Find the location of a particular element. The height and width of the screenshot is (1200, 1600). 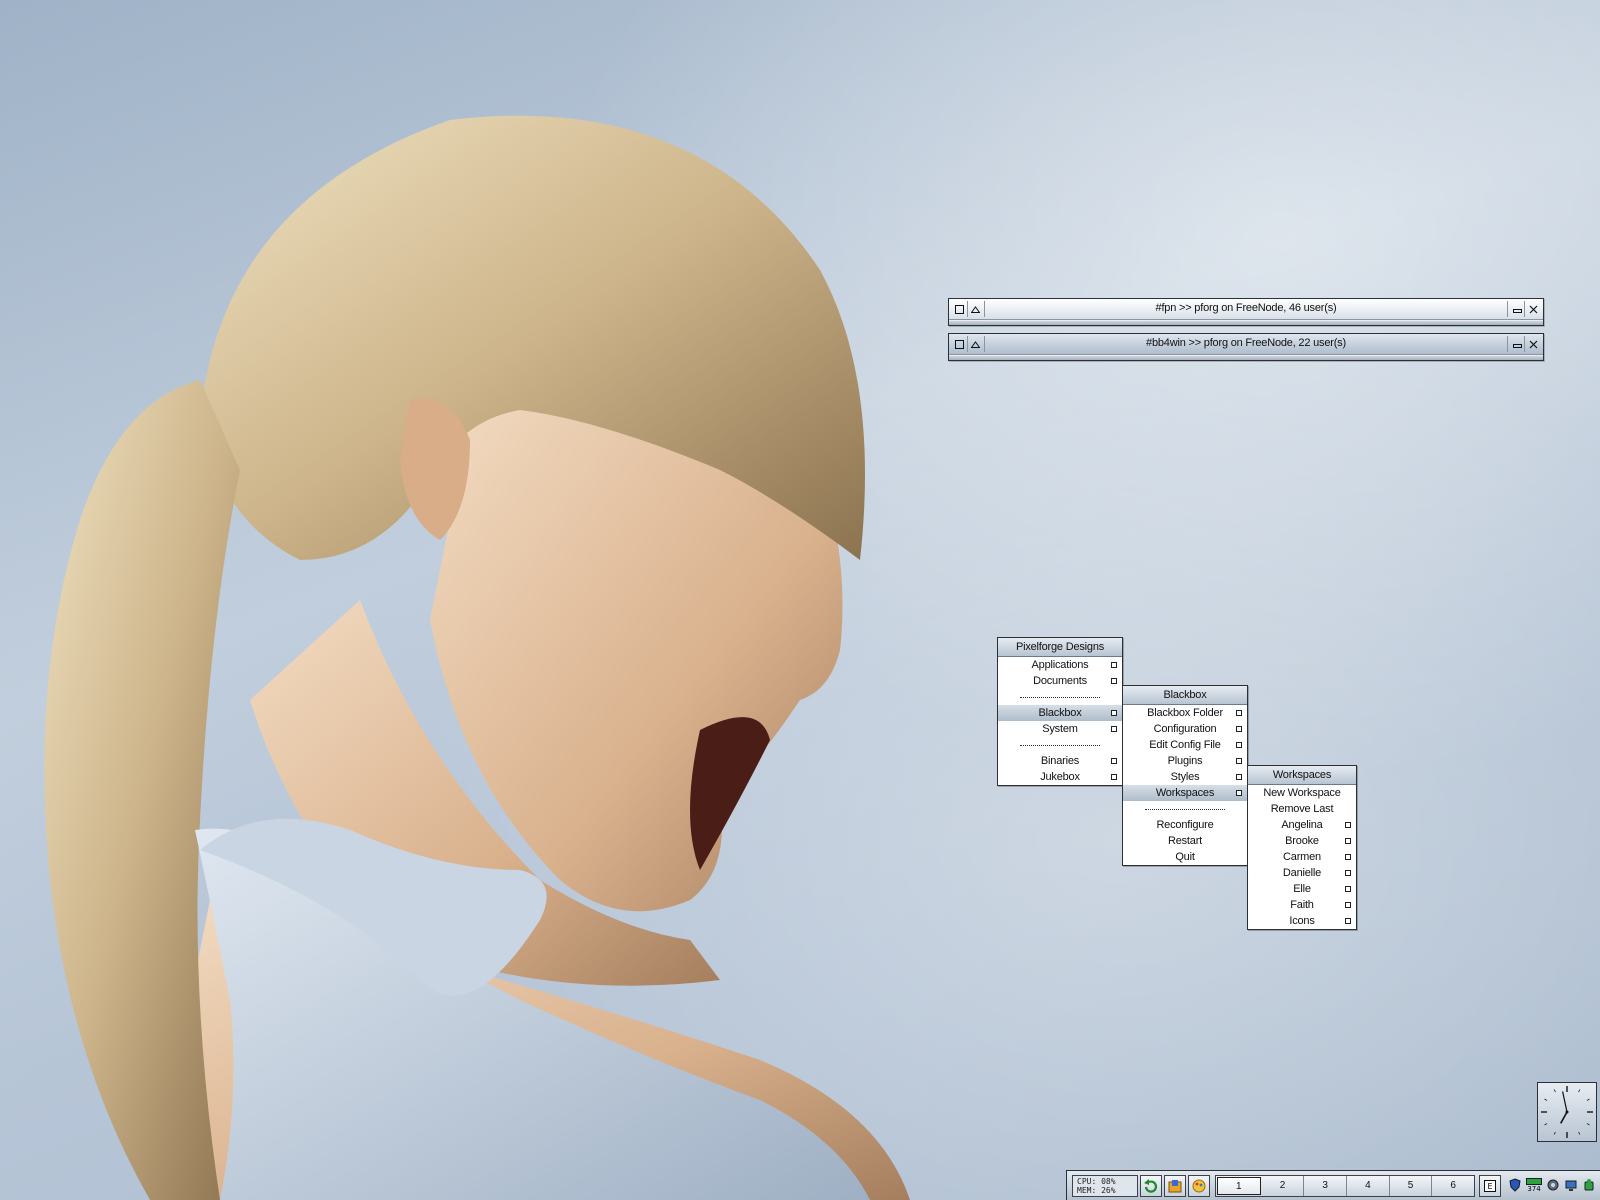

menu-item-label: Configuration is located at coordinates (1185, 729).